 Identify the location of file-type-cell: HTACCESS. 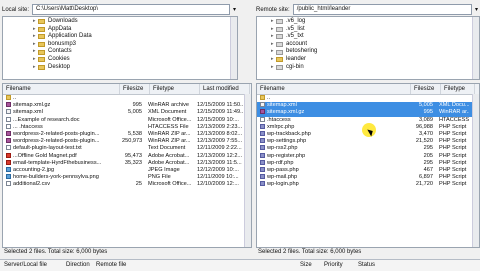
(454, 119).